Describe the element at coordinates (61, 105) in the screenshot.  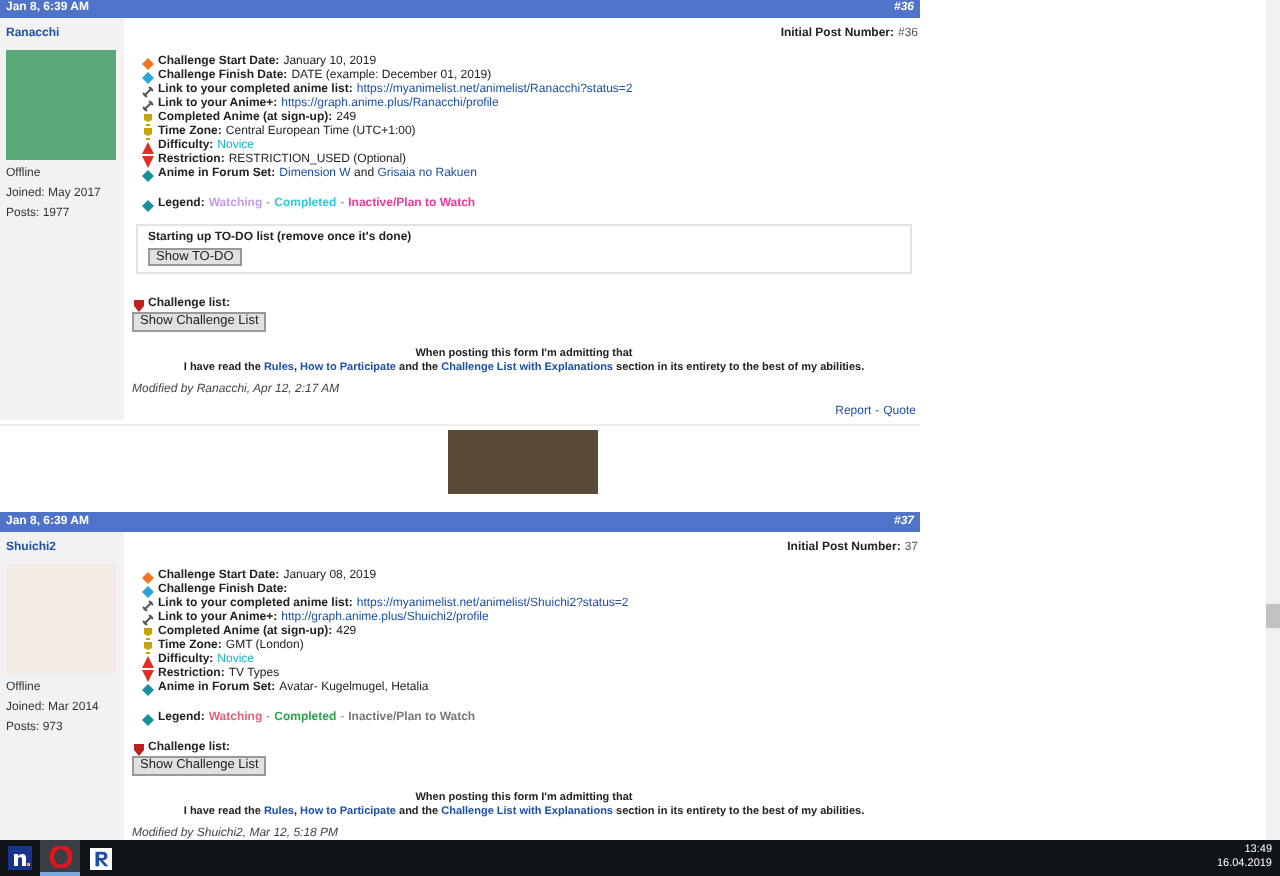
I see `avatar-placeholder` at that location.